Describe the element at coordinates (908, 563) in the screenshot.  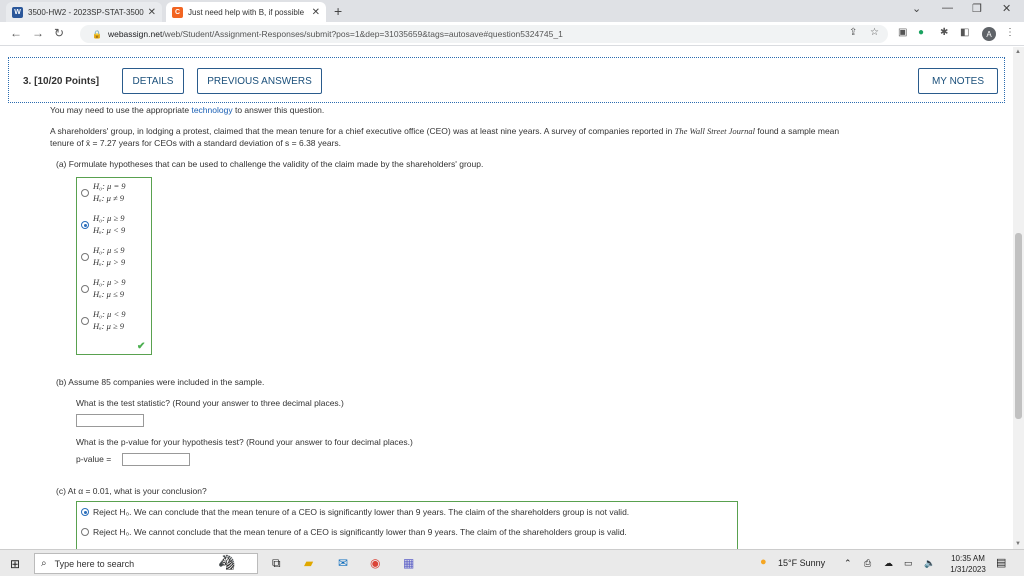
I see `network-icon: ▭` at that location.